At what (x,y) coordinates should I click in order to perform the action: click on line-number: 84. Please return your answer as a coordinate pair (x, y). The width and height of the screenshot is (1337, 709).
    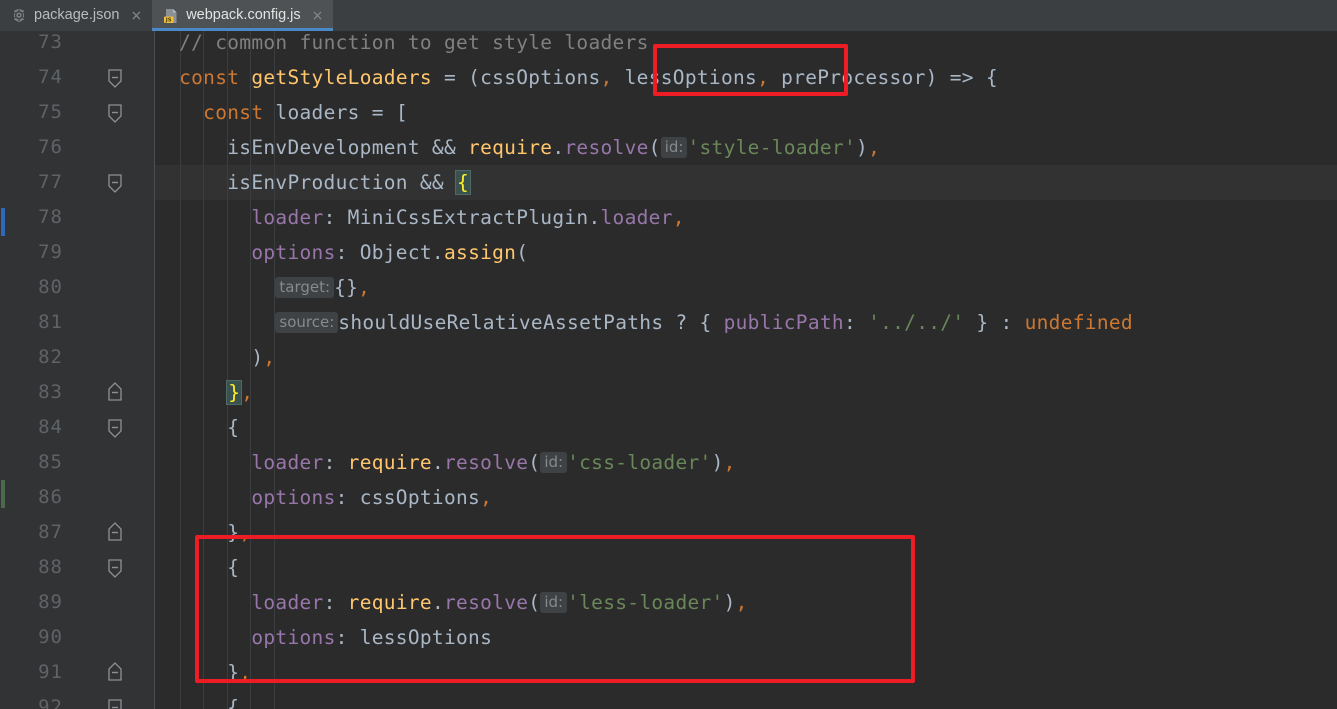
    Looking at the image, I should click on (50, 427).